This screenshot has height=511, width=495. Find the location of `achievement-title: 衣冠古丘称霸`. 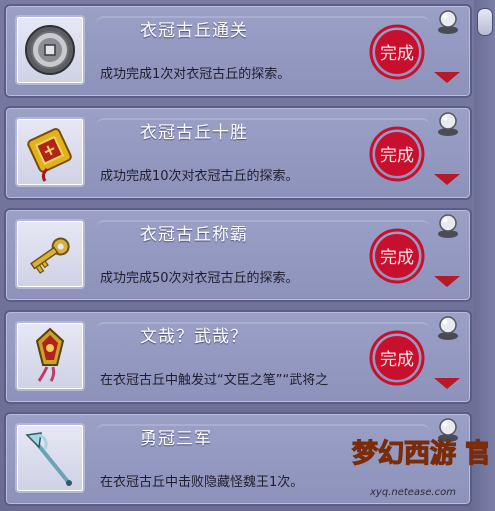

achievement-title: 衣冠古丘称霸 is located at coordinates (194, 235).